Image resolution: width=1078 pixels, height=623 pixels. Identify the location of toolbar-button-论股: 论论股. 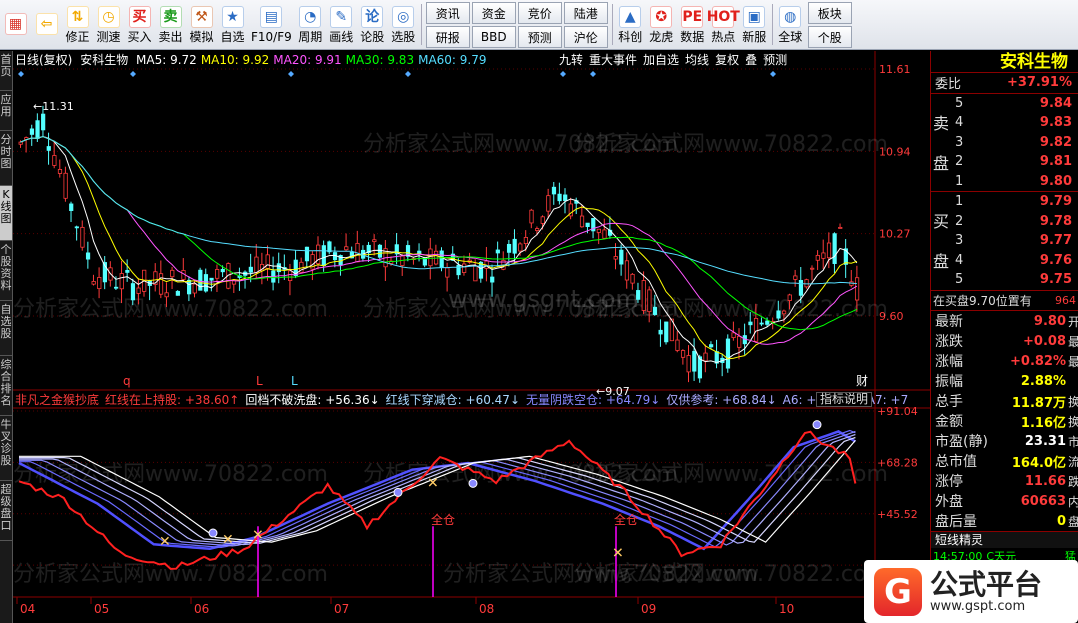
(372, 24).